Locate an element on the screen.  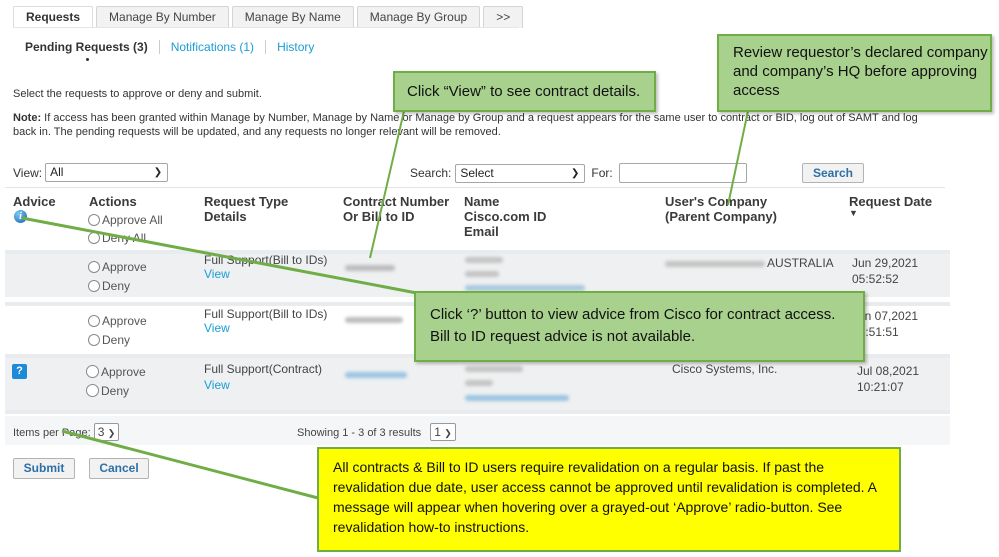
deny-all-radio is located at coordinates (94, 238).